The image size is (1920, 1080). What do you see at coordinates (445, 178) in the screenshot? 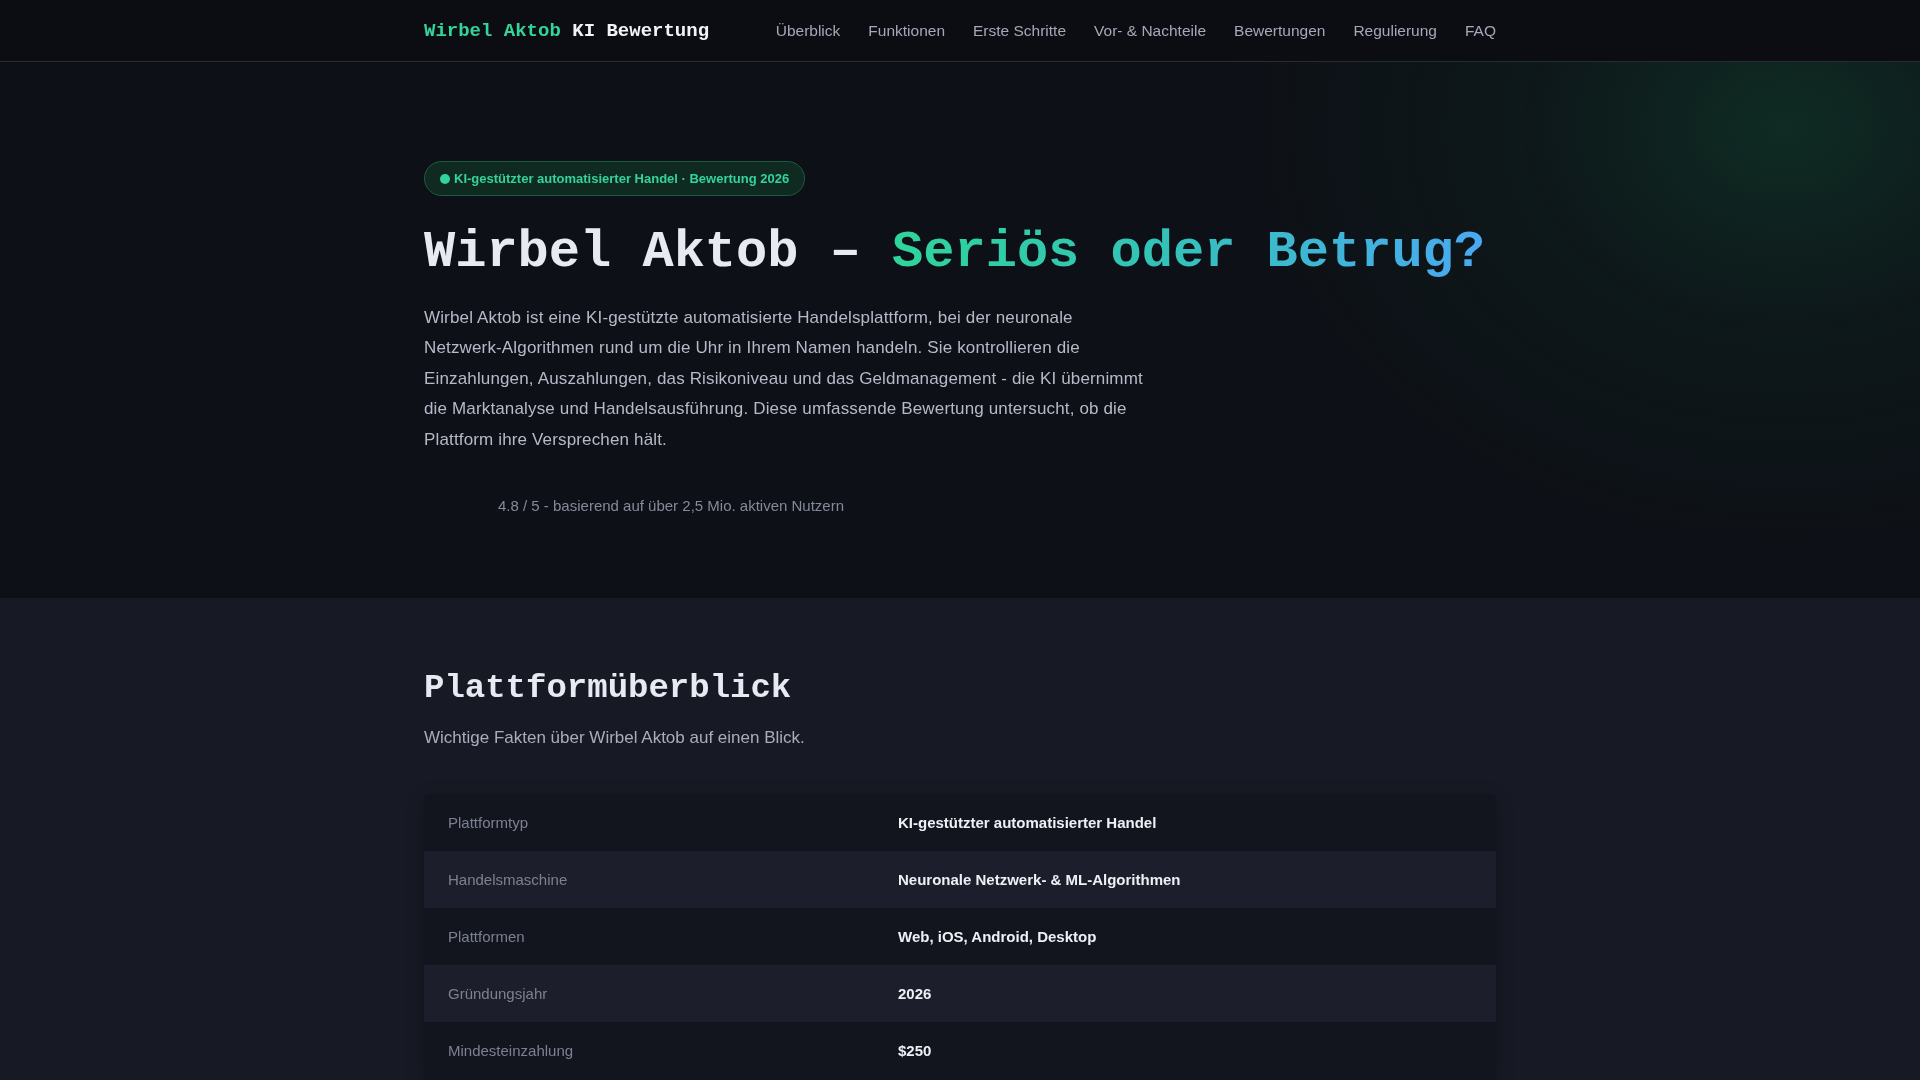
I see `dot-icon` at bounding box center [445, 178].